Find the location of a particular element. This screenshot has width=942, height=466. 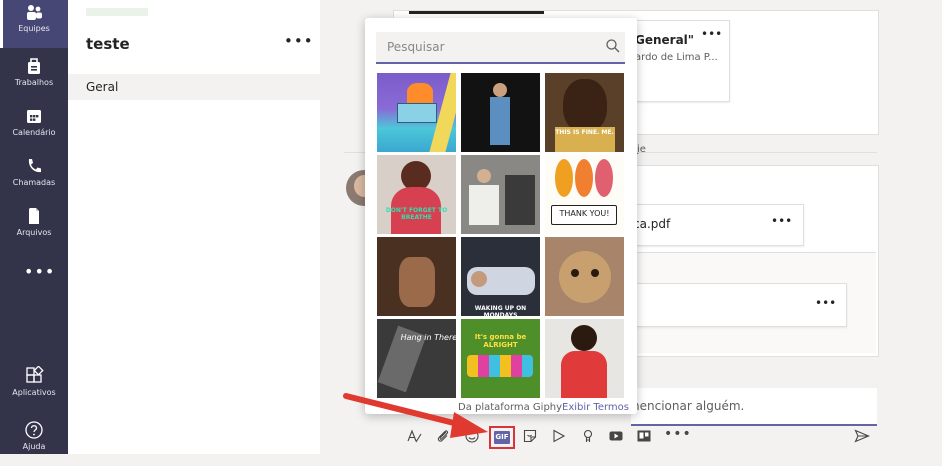

praise-icon is located at coordinates (588, 436).